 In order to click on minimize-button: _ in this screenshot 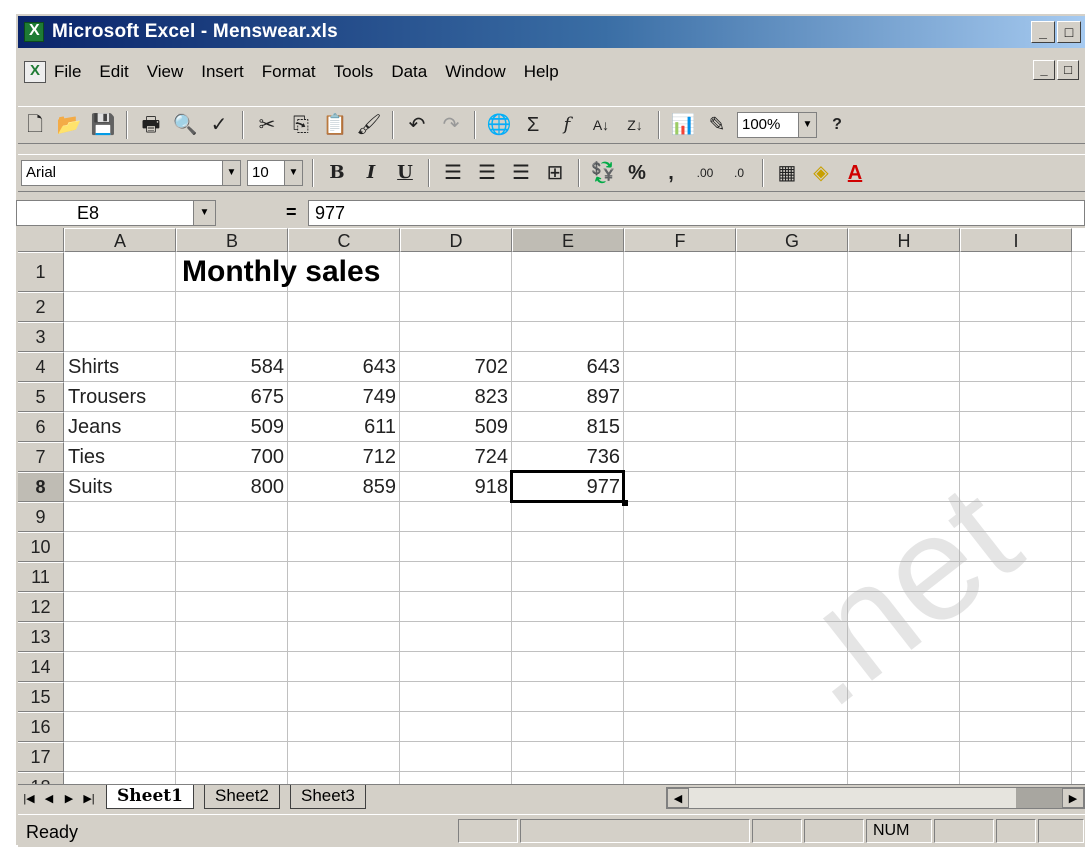, I will do `click(1043, 32)`.